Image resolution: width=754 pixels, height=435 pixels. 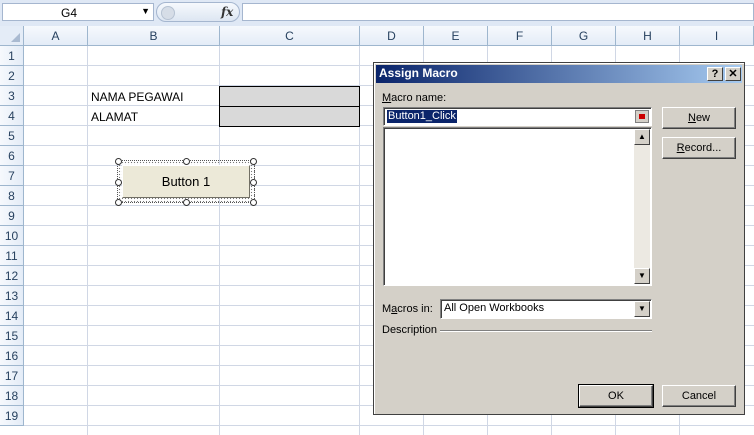 What do you see at coordinates (12, 236) in the screenshot?
I see `row-header: 10` at bounding box center [12, 236].